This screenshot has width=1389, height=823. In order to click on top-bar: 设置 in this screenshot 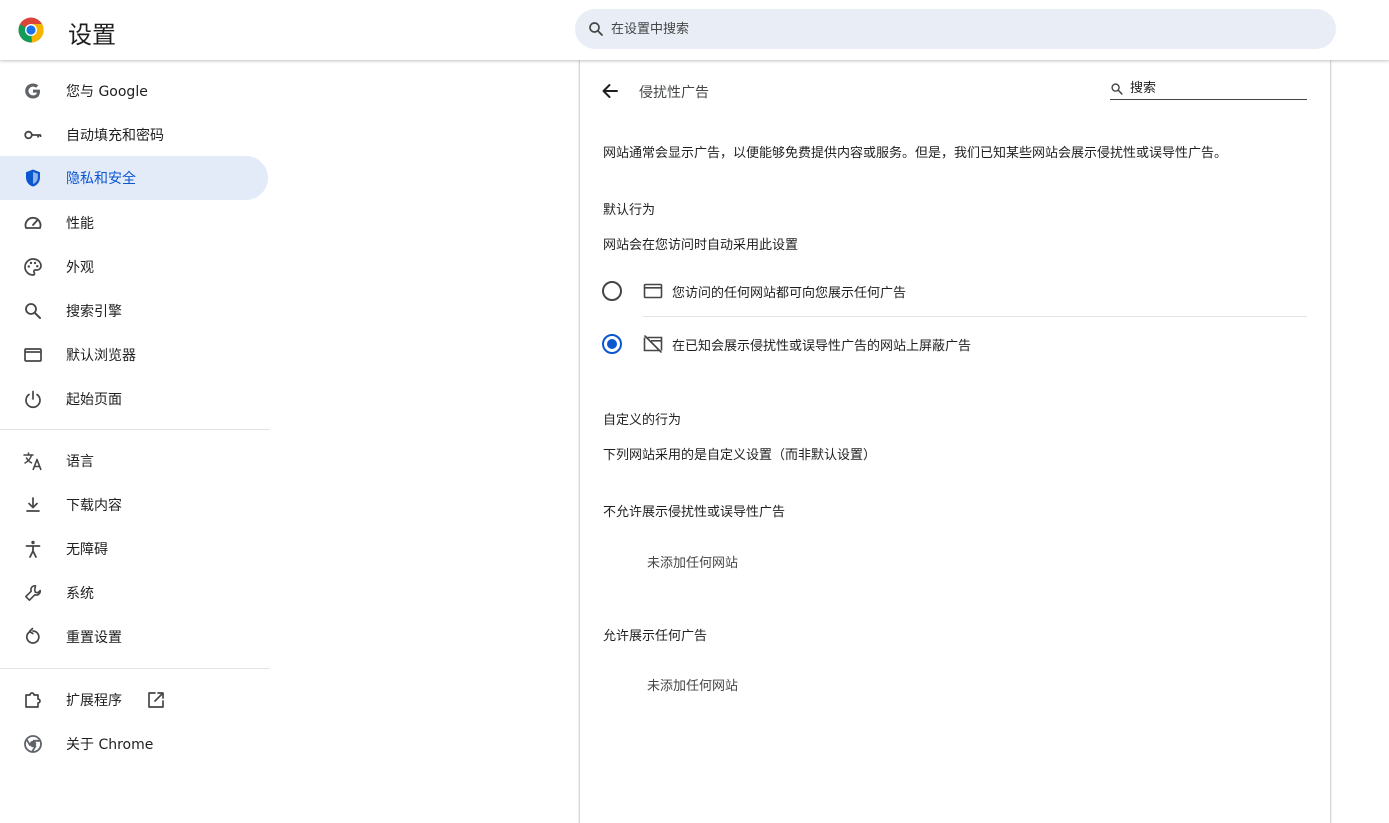, I will do `click(694, 30)`.